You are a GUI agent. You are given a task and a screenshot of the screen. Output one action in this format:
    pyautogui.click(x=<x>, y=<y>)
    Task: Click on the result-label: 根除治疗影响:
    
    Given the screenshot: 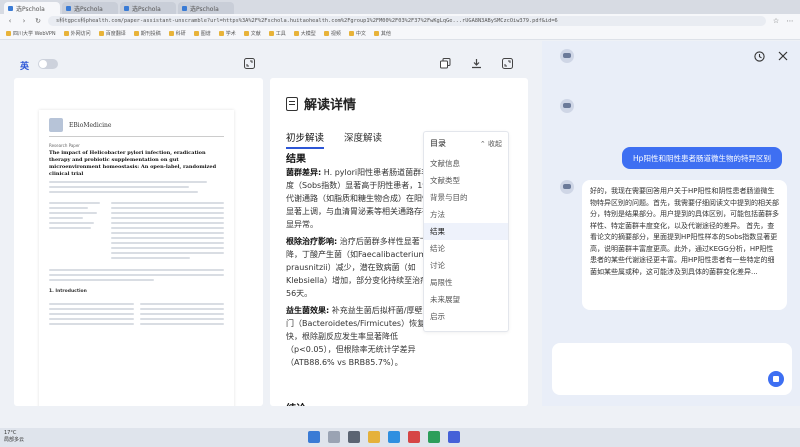 What is the action you would take?
    pyautogui.click(x=312, y=241)
    